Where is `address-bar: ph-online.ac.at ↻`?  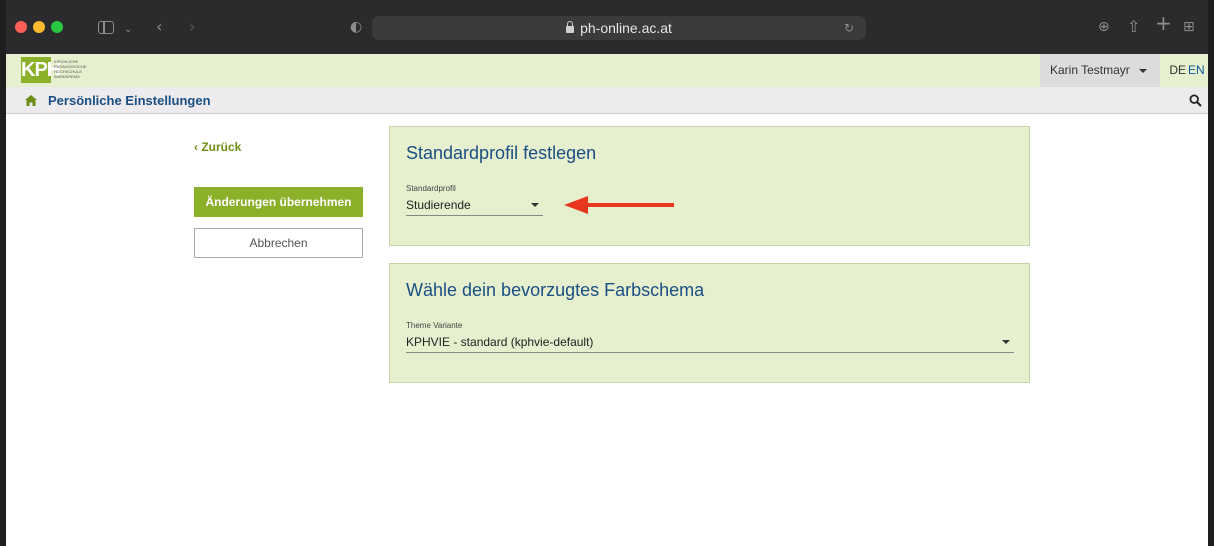 address-bar: ph-online.ac.at ↻ is located at coordinates (619, 28).